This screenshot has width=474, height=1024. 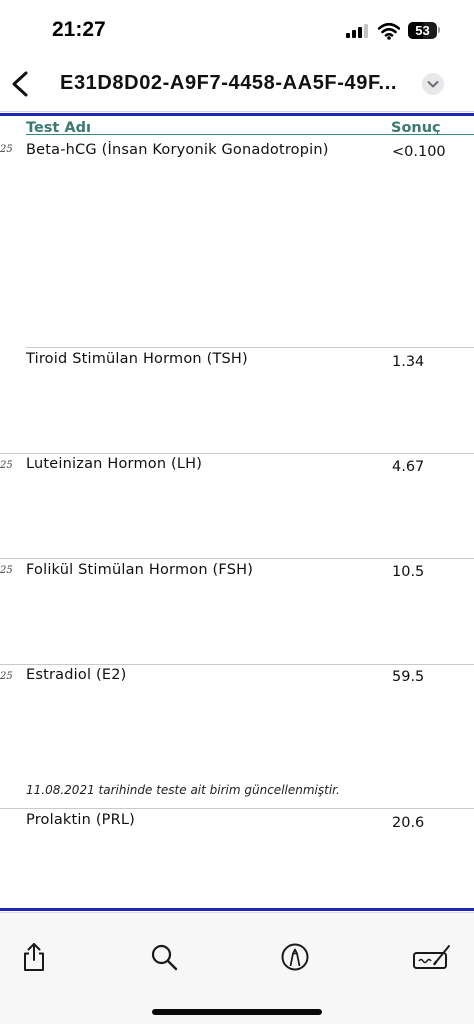 I want to click on status-time: 21:27, so click(x=79, y=29).